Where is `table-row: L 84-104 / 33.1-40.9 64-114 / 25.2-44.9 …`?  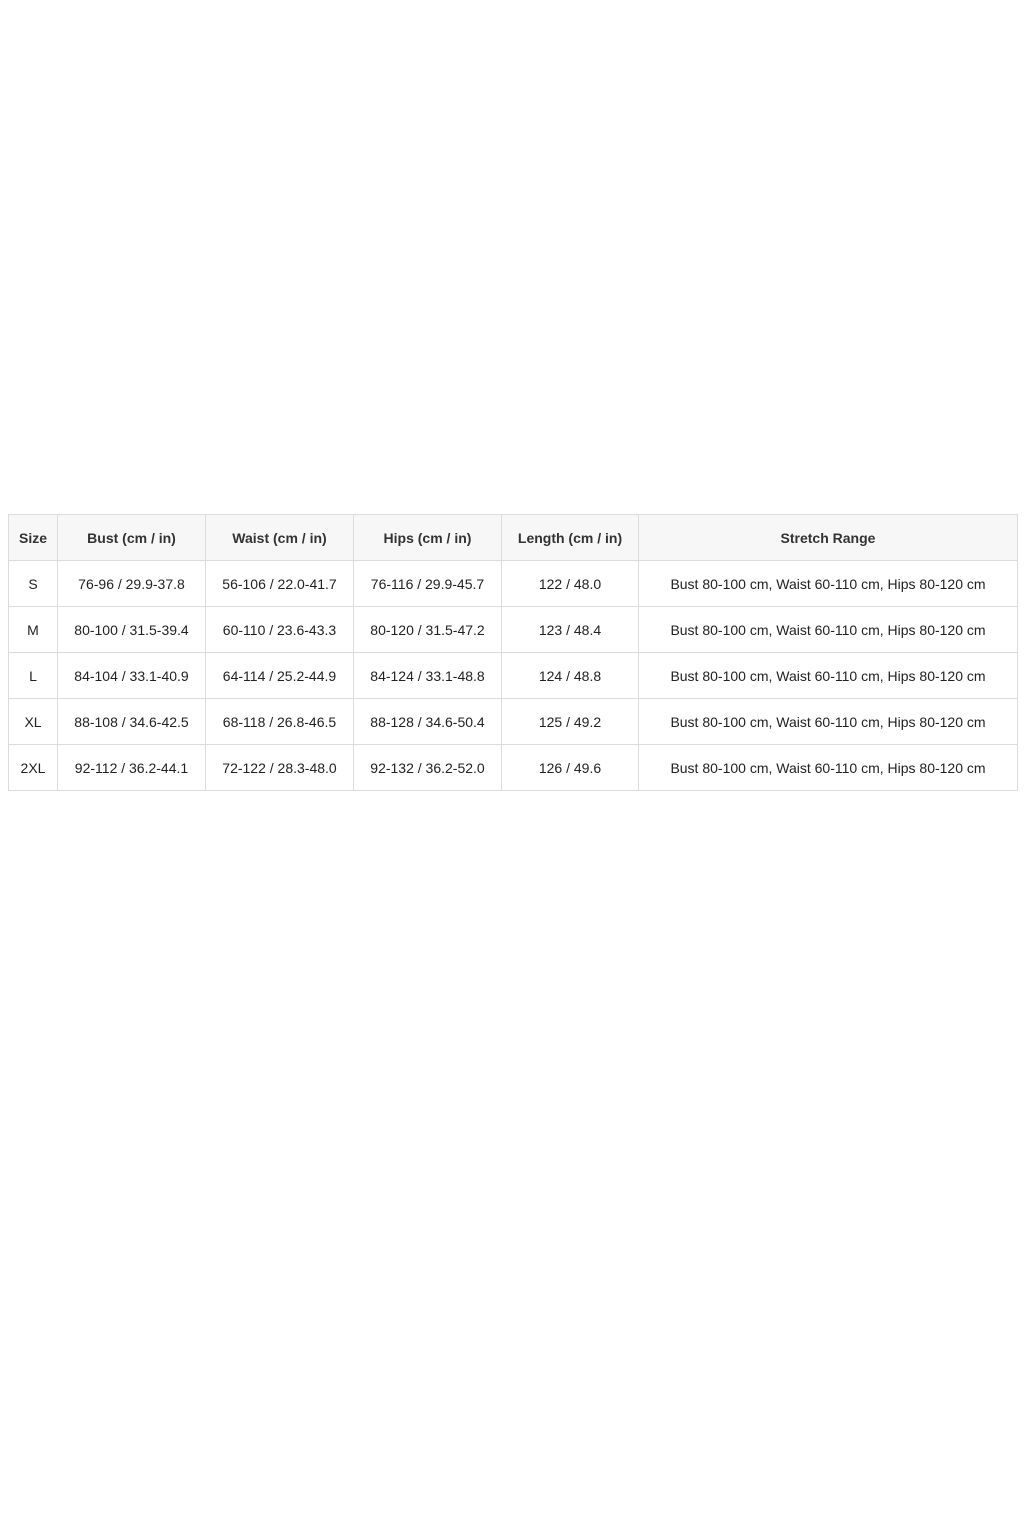 table-row: L 84-104 / 33.1-40.9 64-114 / 25.2-44.9 … is located at coordinates (513, 675).